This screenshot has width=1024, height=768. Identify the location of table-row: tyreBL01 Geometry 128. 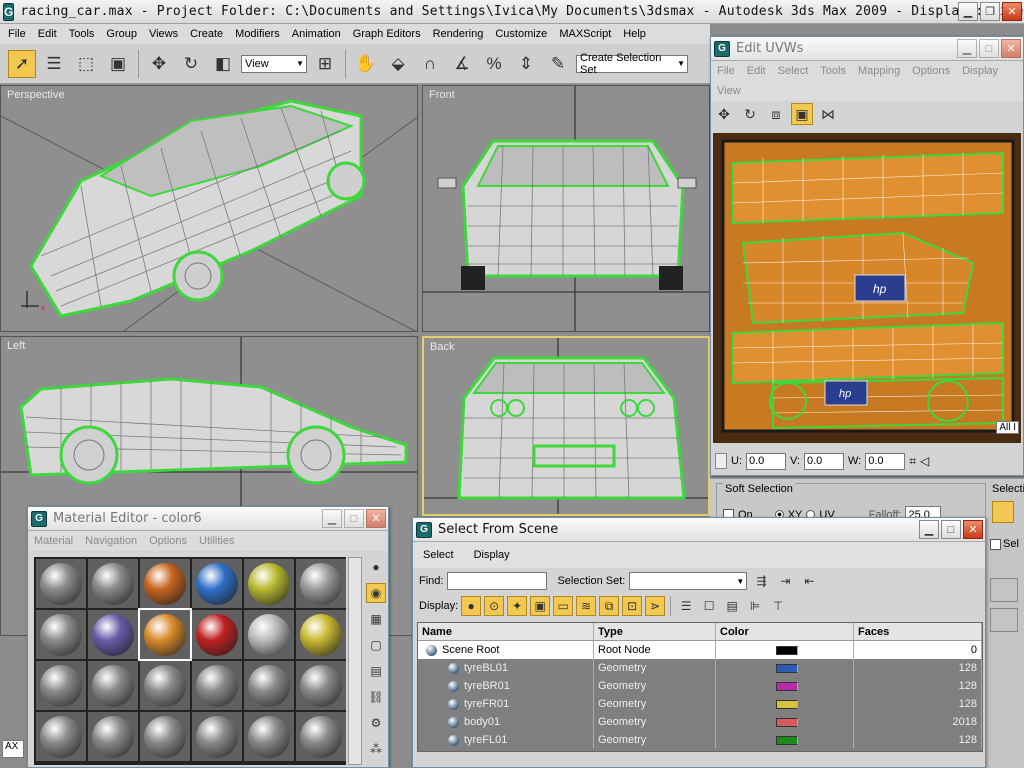
(700, 668).